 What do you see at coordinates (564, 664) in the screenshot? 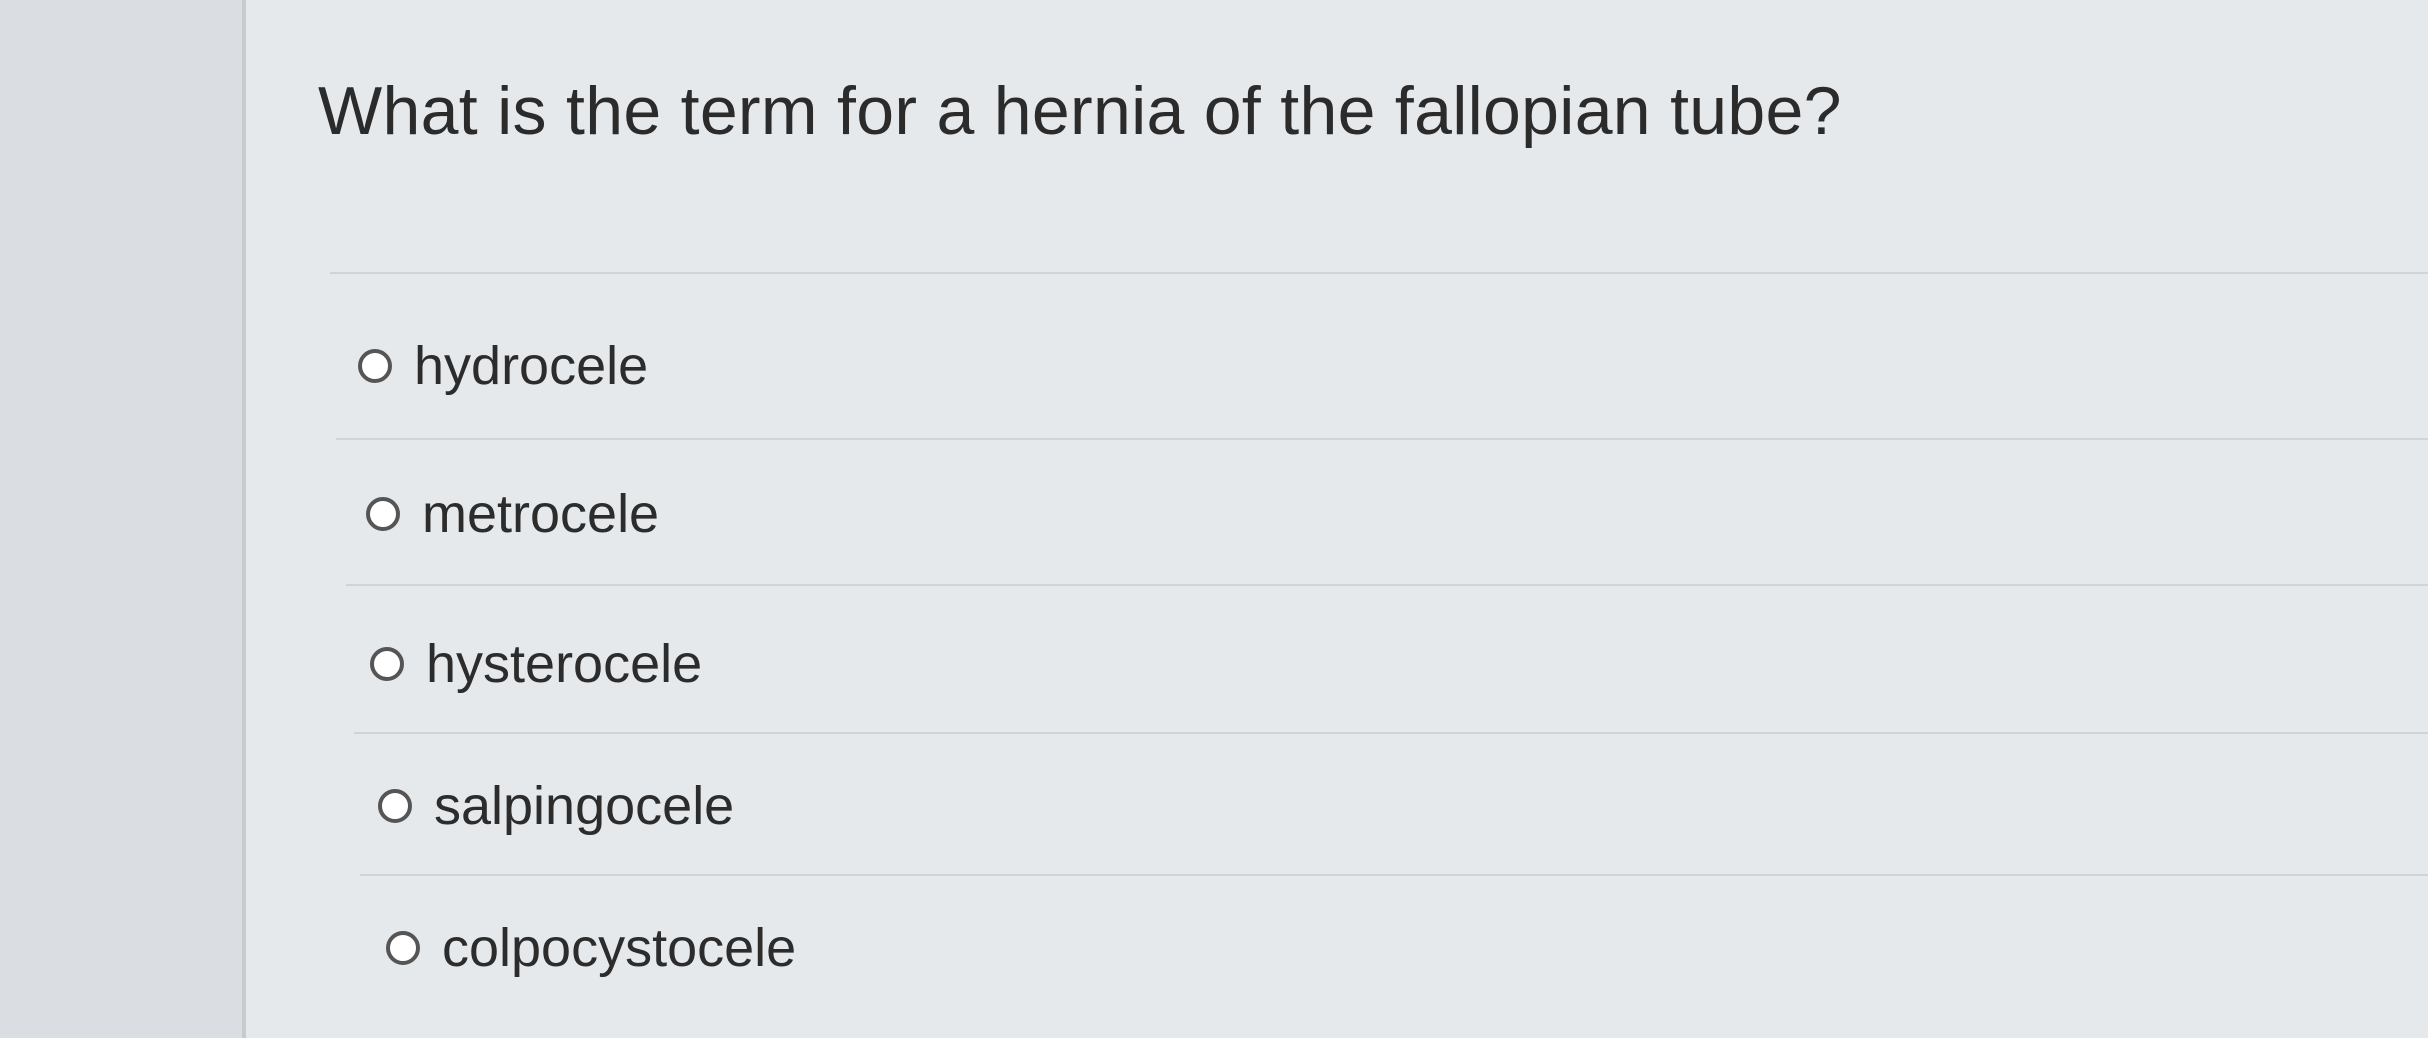
I see `answer-option-label: hysterocele` at bounding box center [564, 664].